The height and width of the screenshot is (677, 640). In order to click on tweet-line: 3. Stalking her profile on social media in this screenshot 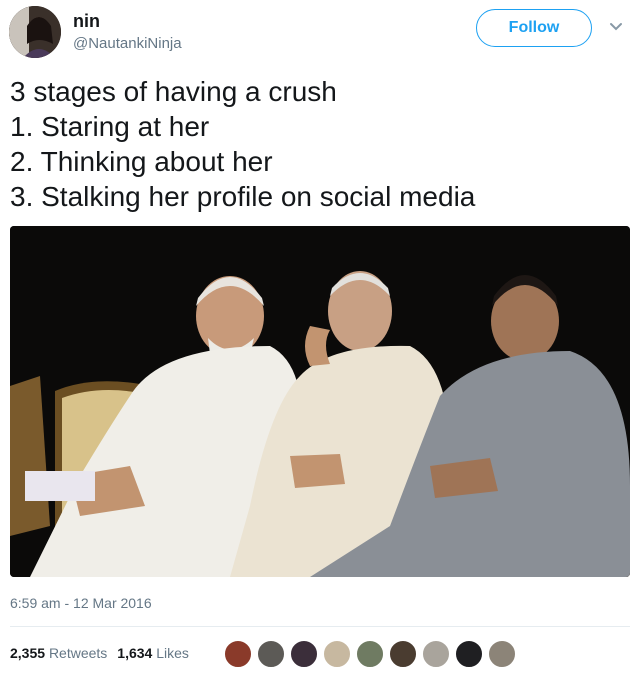, I will do `click(243, 196)`.